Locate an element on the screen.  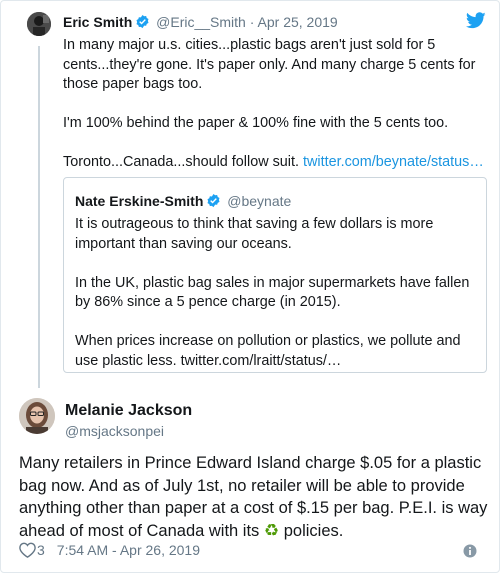
tweet-footer: 3 7:54 AM - Apr 26, 2019 is located at coordinates (109, 550).